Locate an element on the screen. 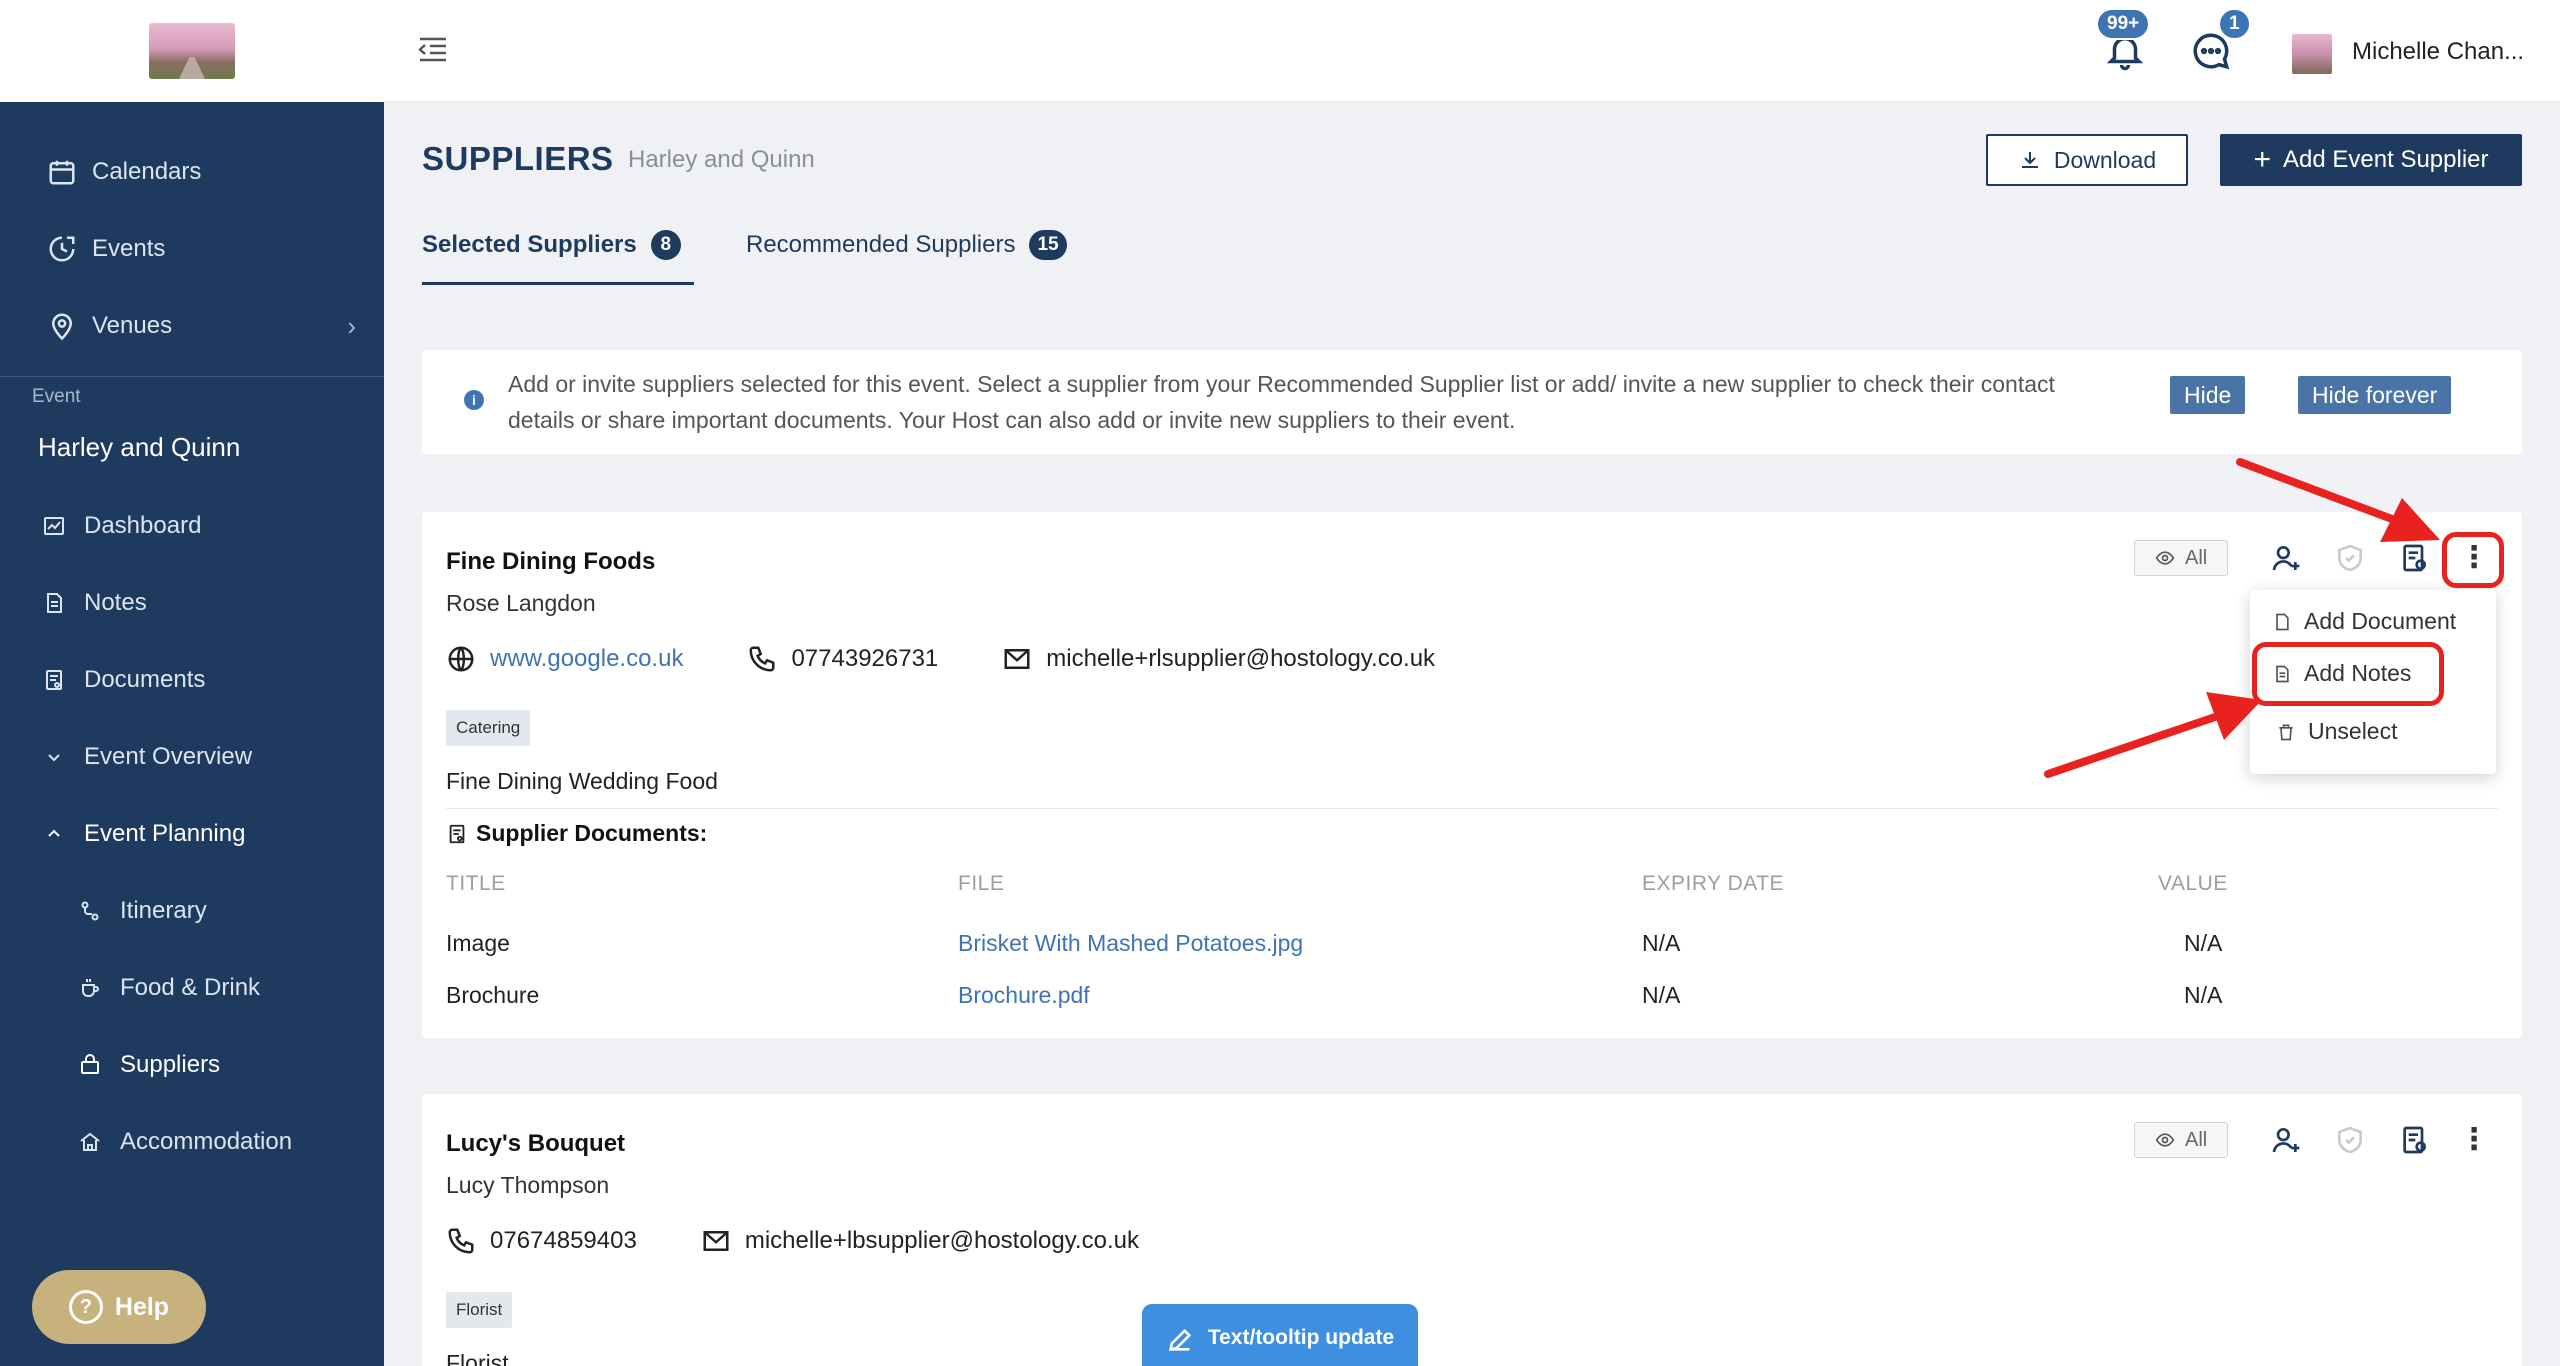  doc-value-cell: N/A is located at coordinates (2203, 995).